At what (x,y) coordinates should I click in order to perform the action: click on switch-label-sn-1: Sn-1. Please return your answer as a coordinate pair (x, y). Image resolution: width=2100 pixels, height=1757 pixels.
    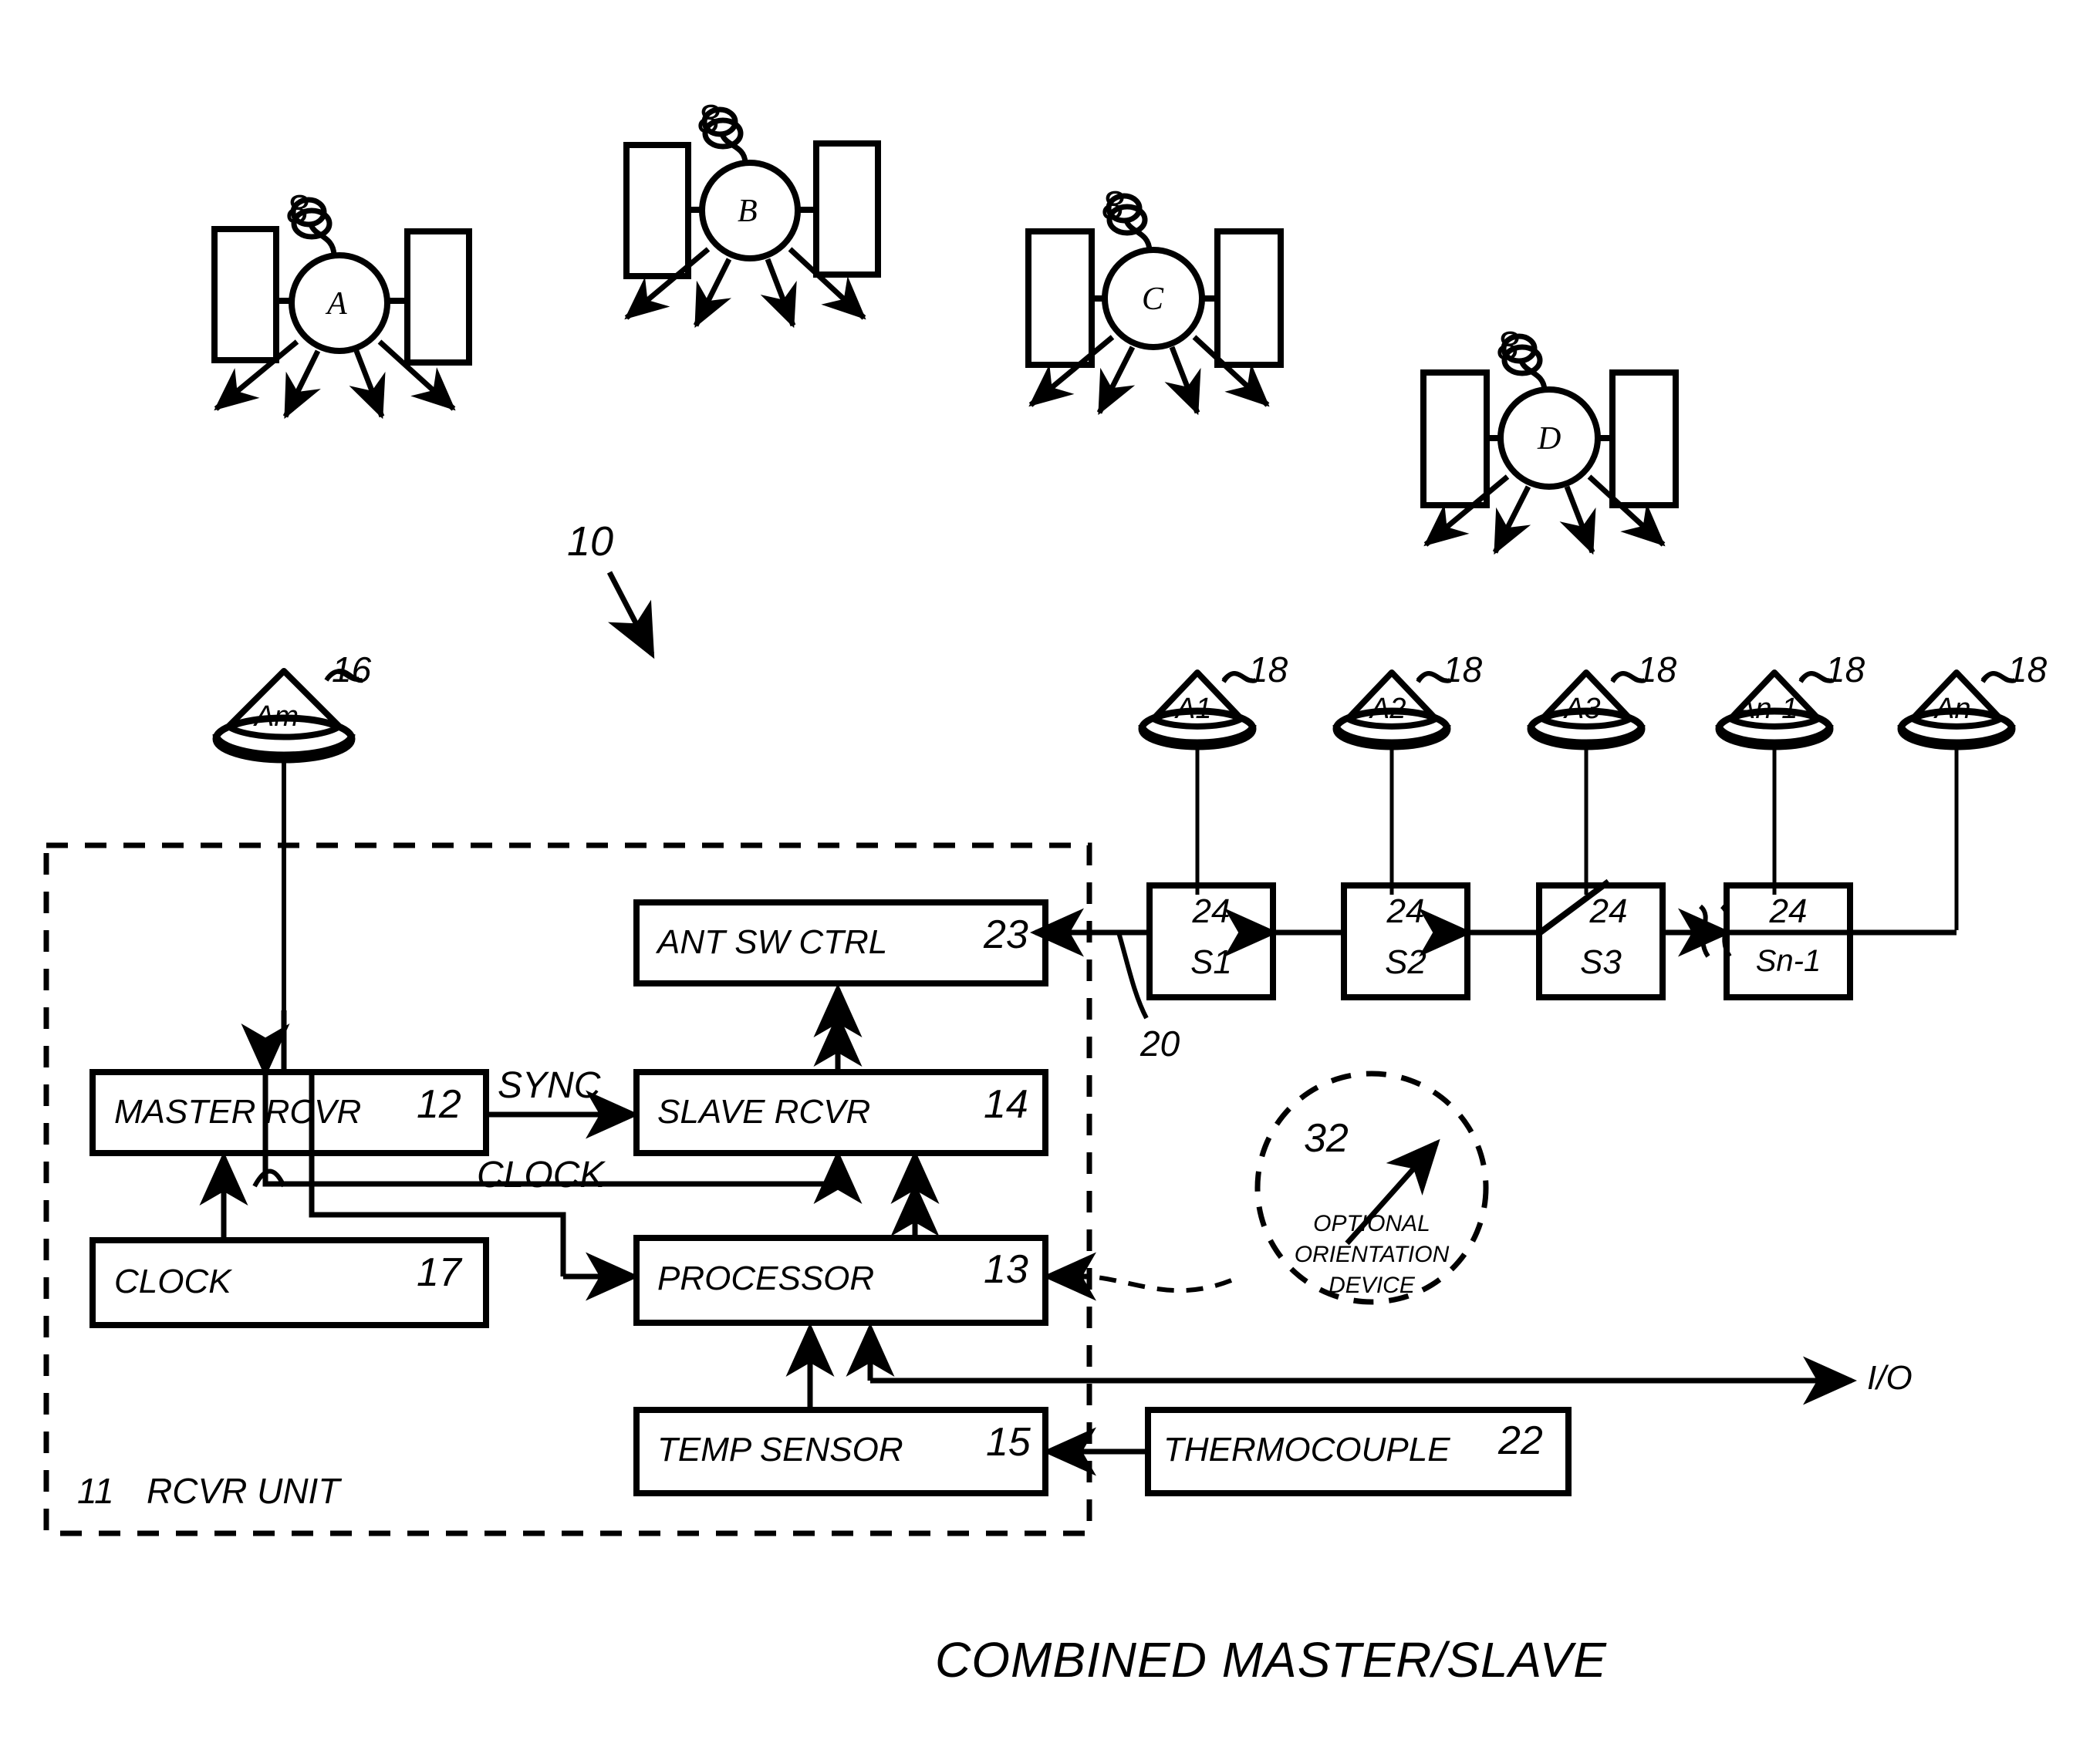
    Looking at the image, I should click on (1788, 961).